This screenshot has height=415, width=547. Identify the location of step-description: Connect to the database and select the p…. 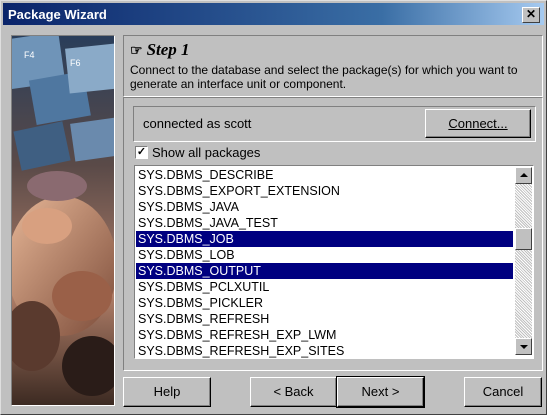
(324, 77).